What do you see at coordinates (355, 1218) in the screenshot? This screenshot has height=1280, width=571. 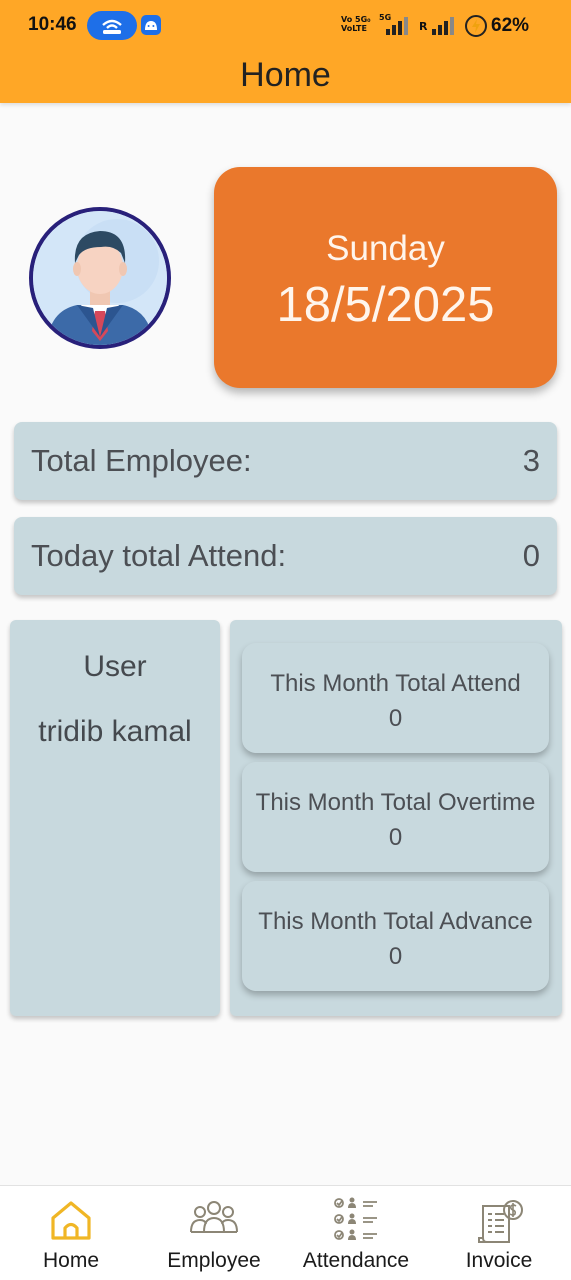 I see `attendance-checklist-icon` at bounding box center [355, 1218].